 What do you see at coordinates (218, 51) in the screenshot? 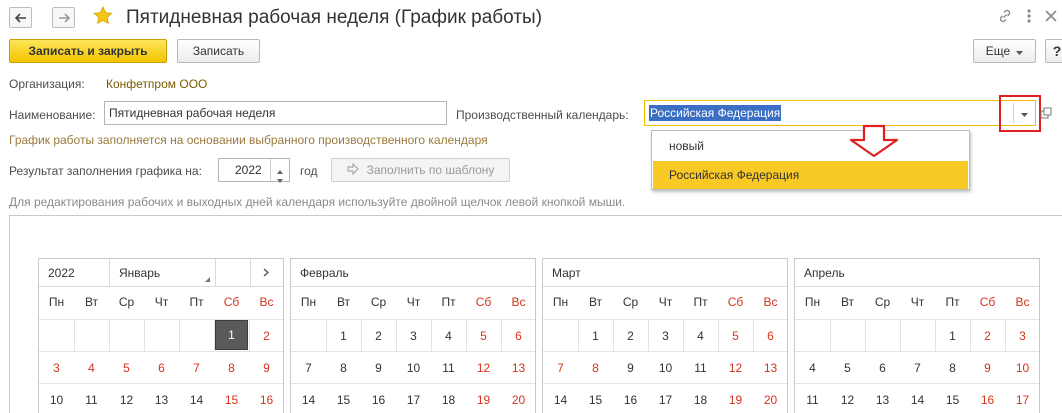
I see `save-button: Записать` at bounding box center [218, 51].